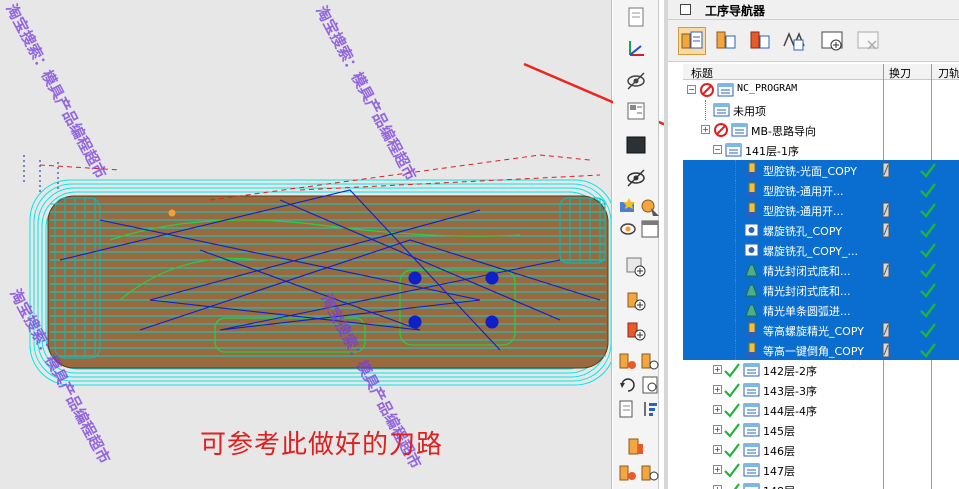  I want to click on output-icon, so click(650, 473).